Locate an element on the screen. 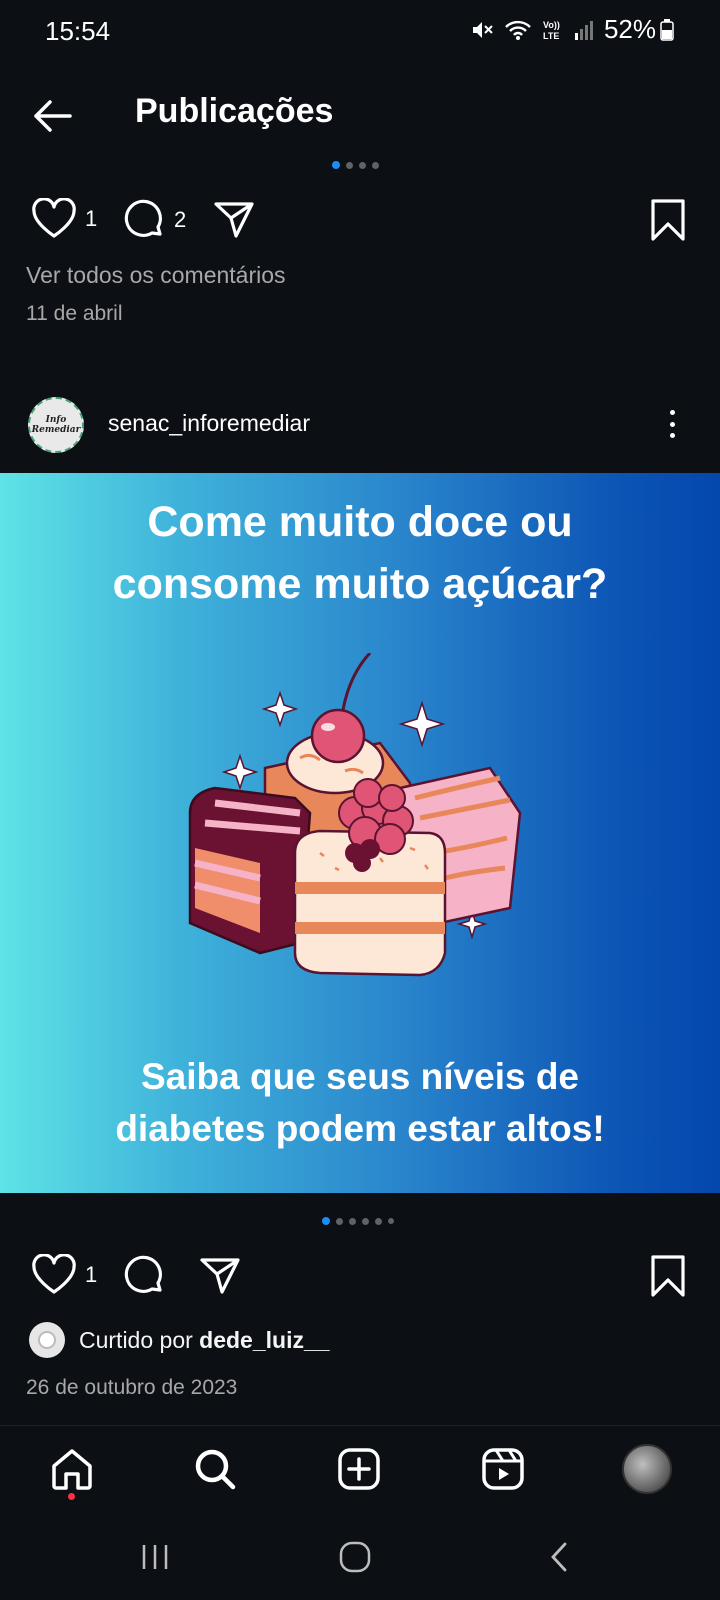 The image size is (720, 1600). home-icon is located at coordinates (72, 1469).